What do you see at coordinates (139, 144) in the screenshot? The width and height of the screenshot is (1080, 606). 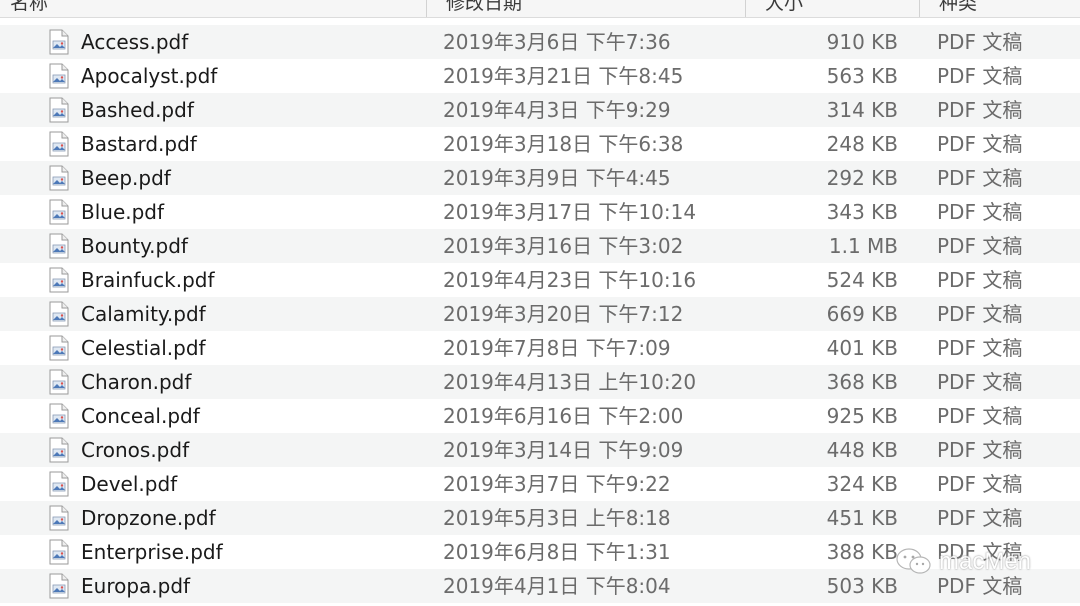 I see `file-name: Bastard.pdf` at bounding box center [139, 144].